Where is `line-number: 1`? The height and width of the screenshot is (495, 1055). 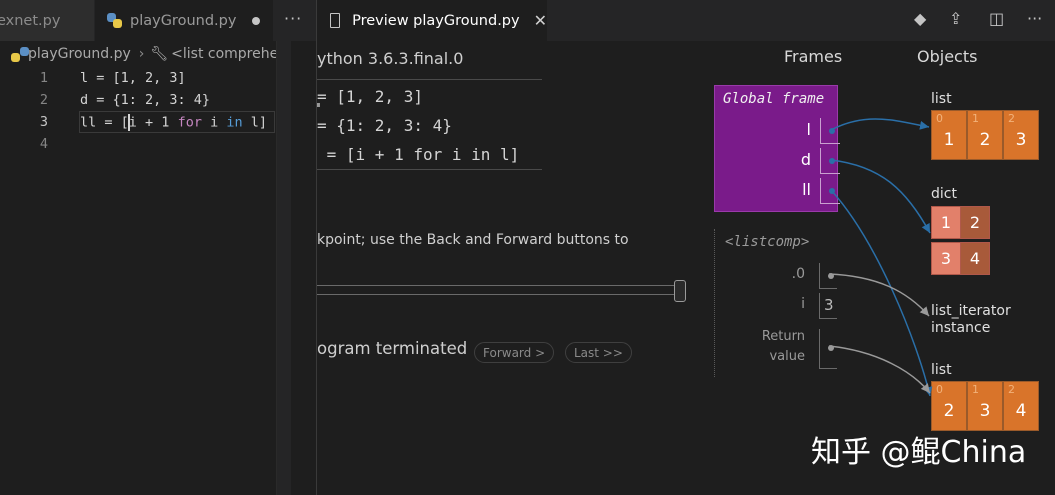 line-number: 1 is located at coordinates (43, 78).